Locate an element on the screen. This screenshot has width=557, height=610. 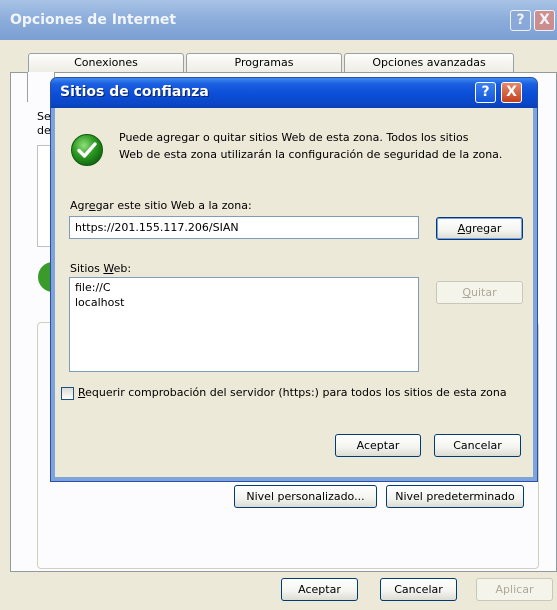
add-button: Agregar is located at coordinates (479, 228).